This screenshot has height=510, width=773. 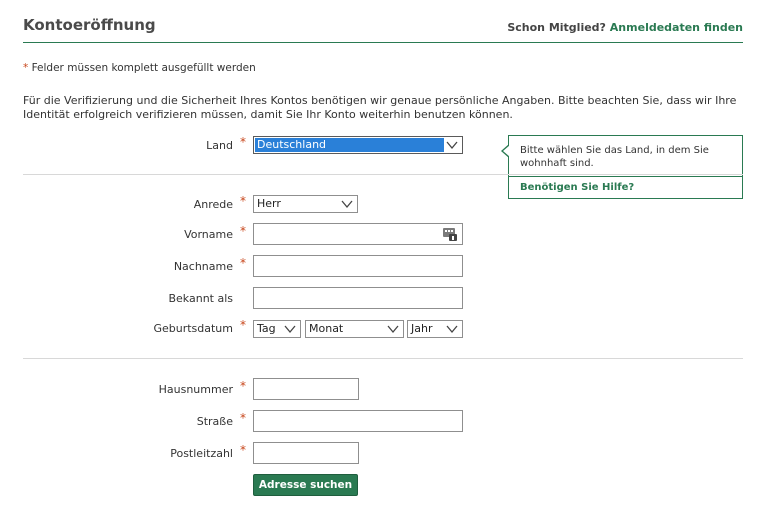 What do you see at coordinates (450, 234) in the screenshot?
I see `virtual-keyboard-icon` at bounding box center [450, 234].